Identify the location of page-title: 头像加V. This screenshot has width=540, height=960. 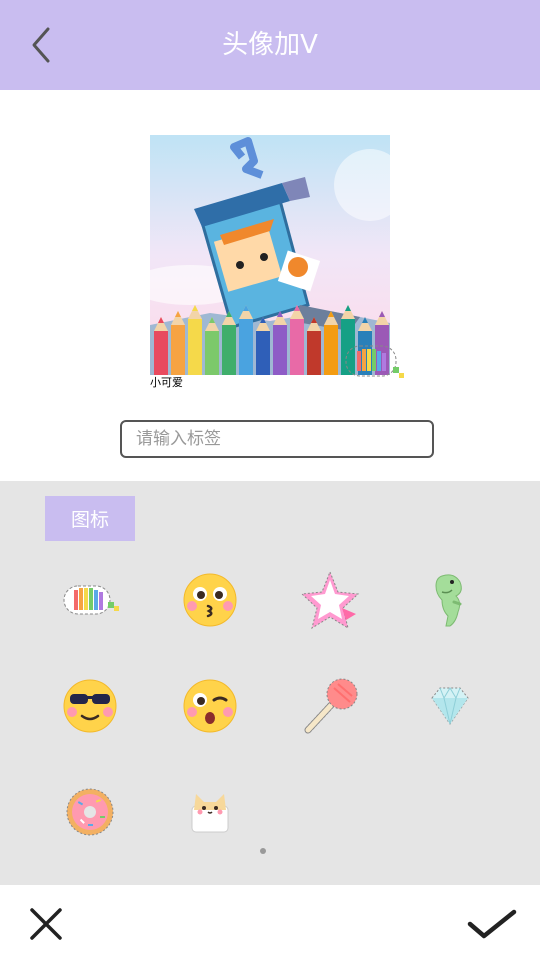
(270, 45).